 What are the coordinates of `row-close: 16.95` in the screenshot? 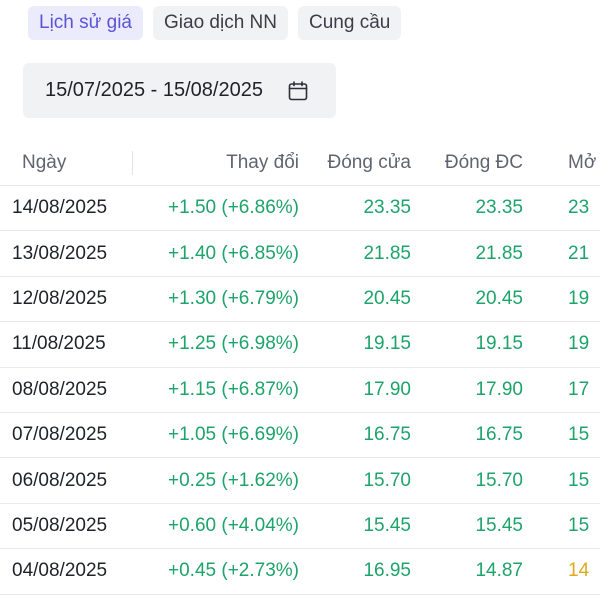 It's located at (387, 571).